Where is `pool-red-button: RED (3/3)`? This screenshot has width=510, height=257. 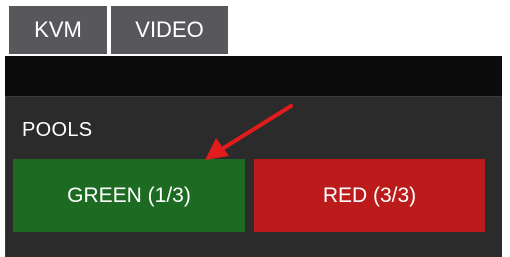 pool-red-button: RED (3/3) is located at coordinates (369, 195).